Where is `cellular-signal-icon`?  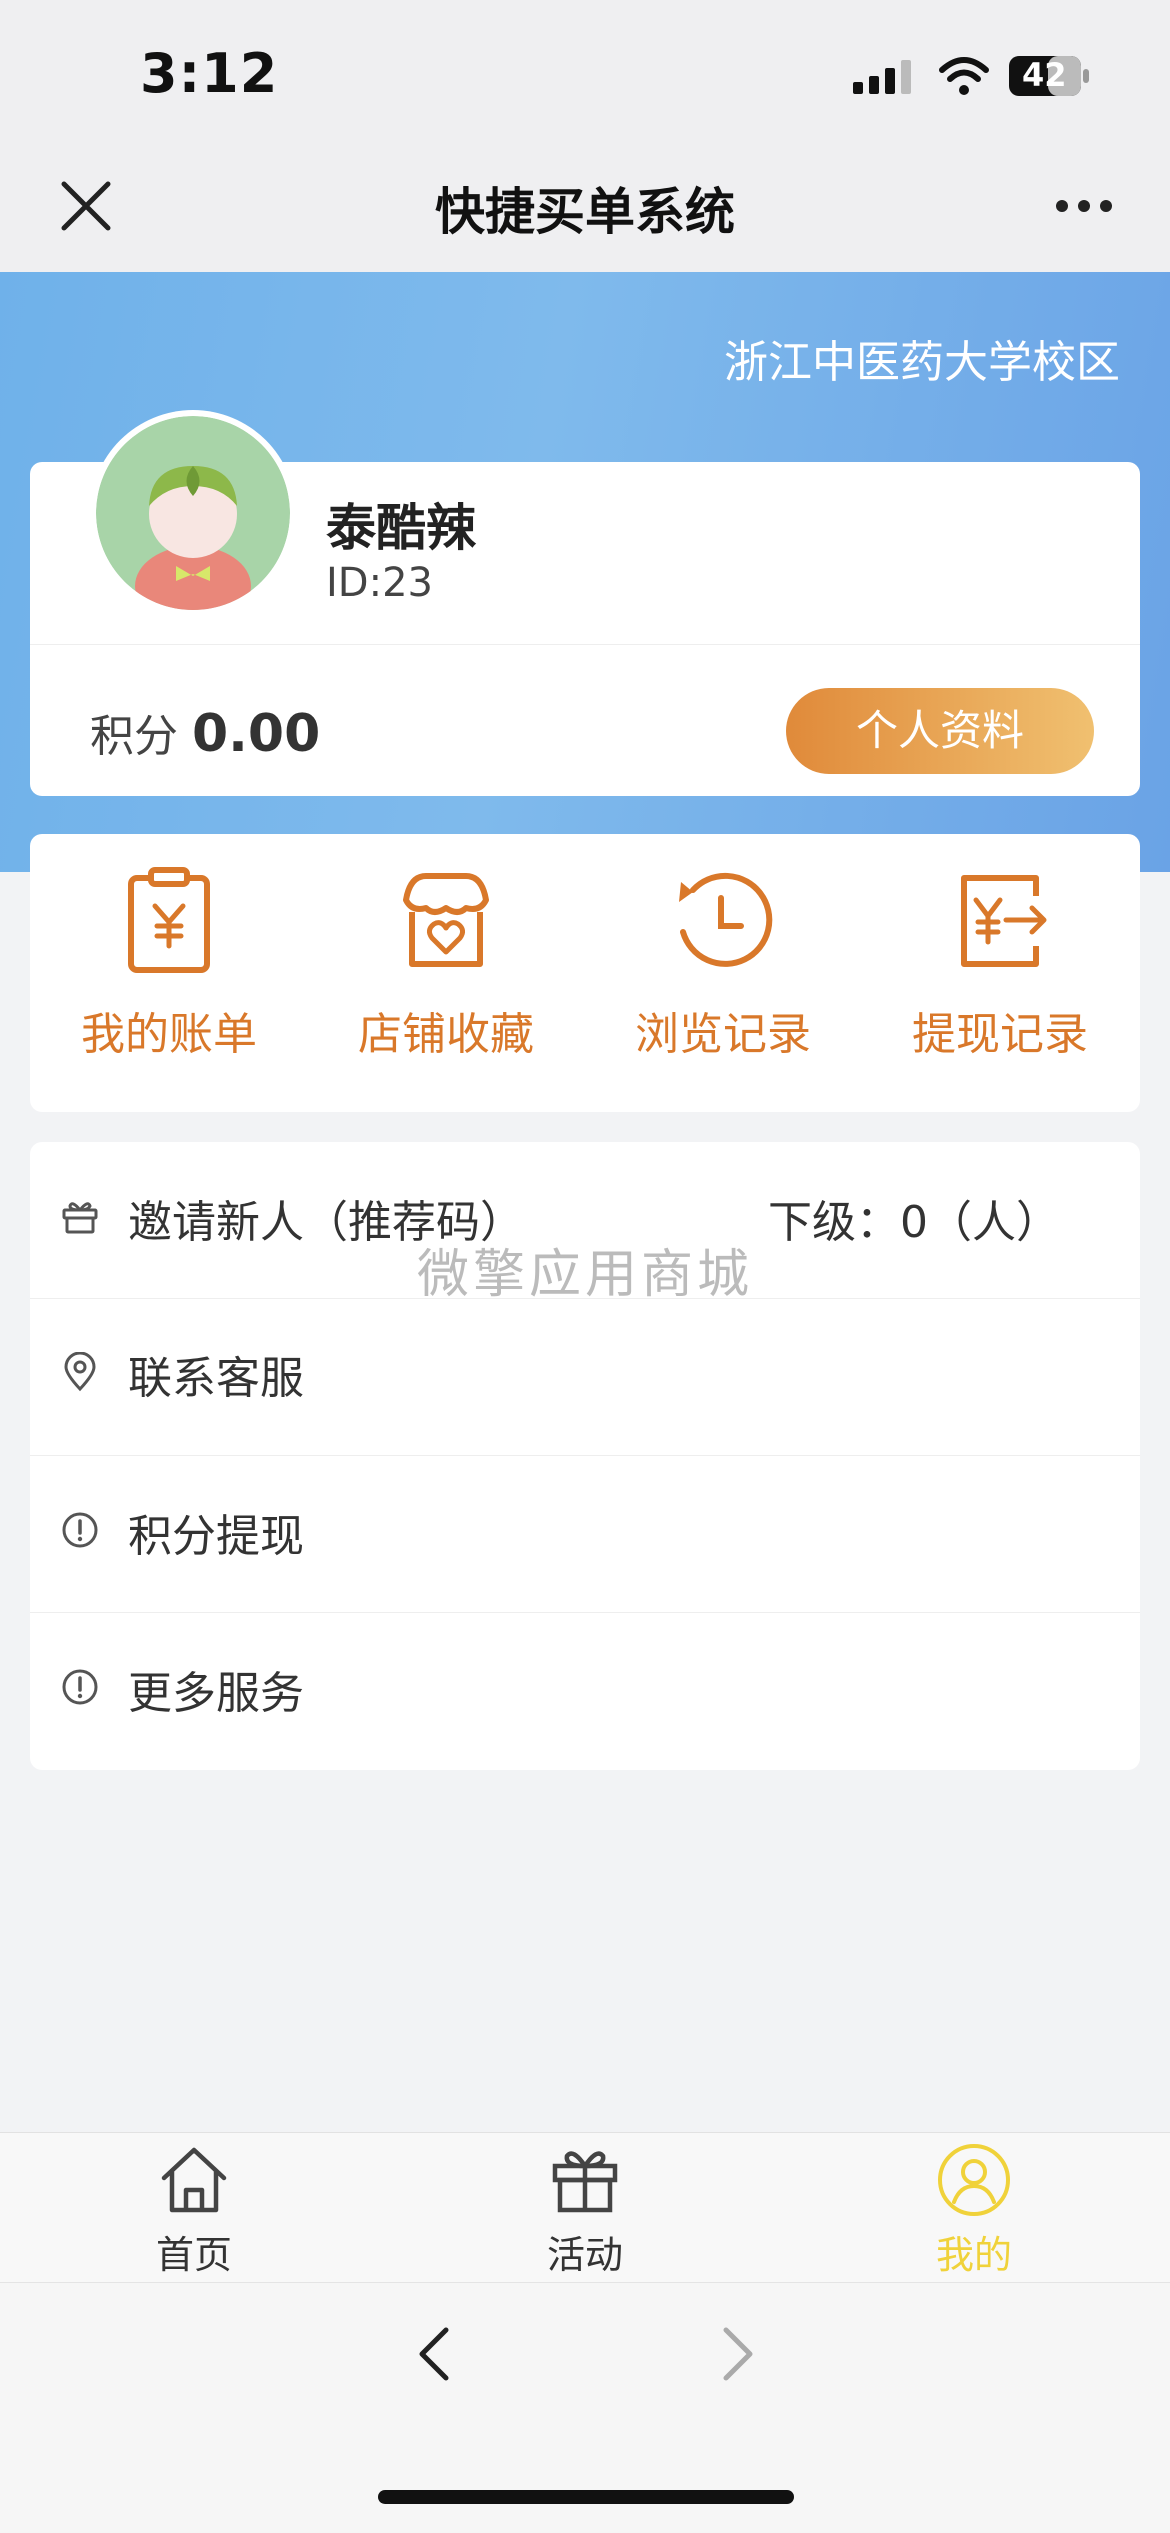
cellular-signal-icon is located at coordinates (882, 77).